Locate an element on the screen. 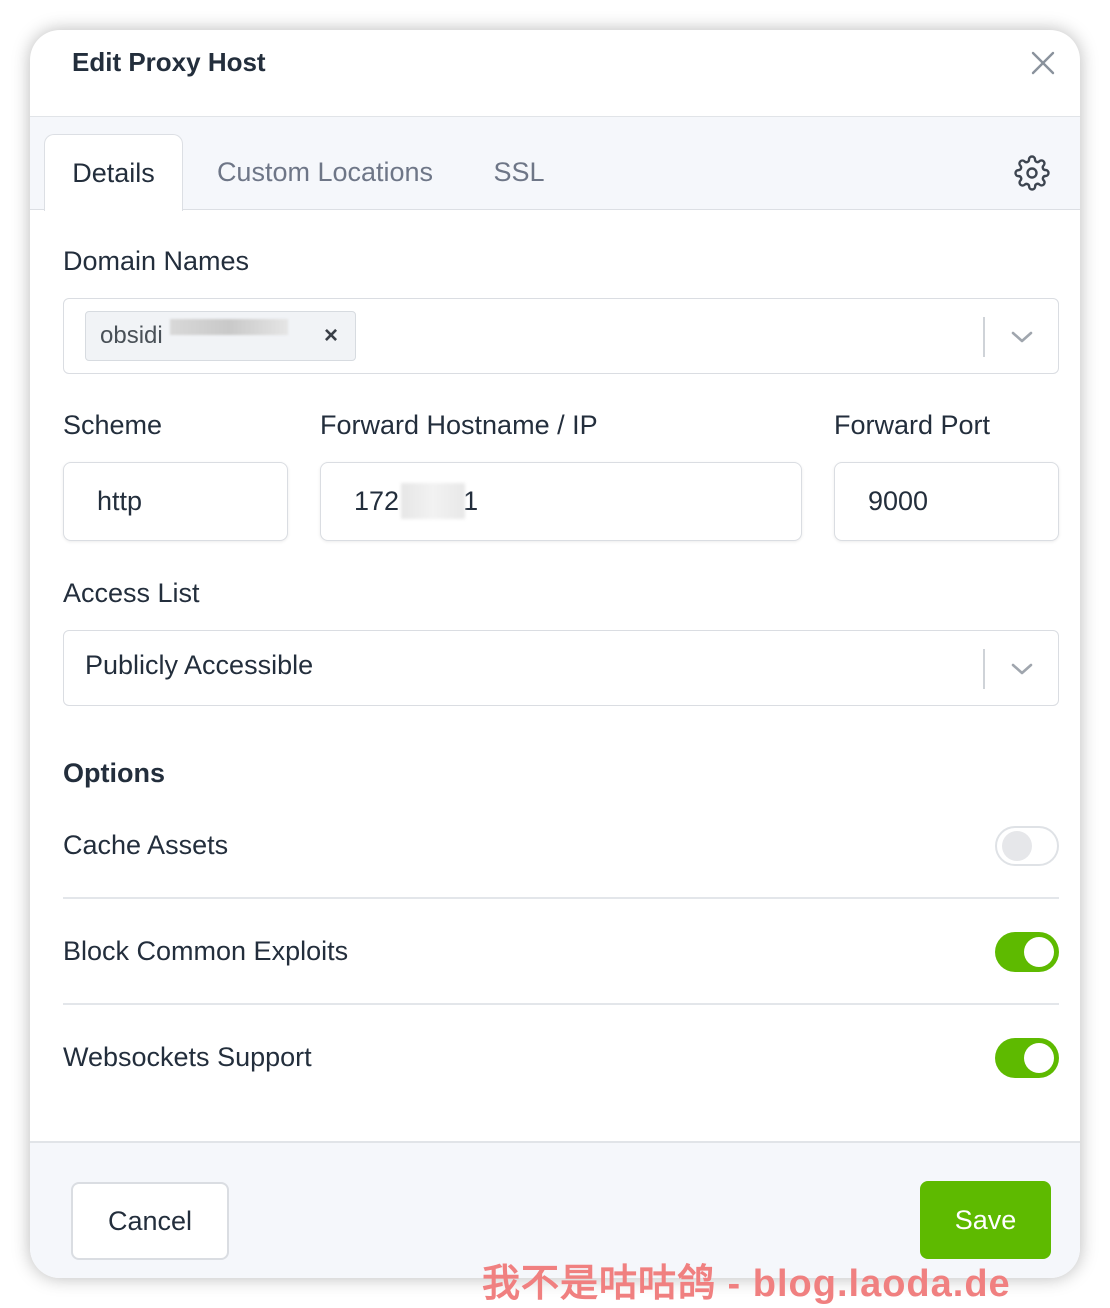 The image size is (1110, 1308). save-button: Save is located at coordinates (985, 1220).